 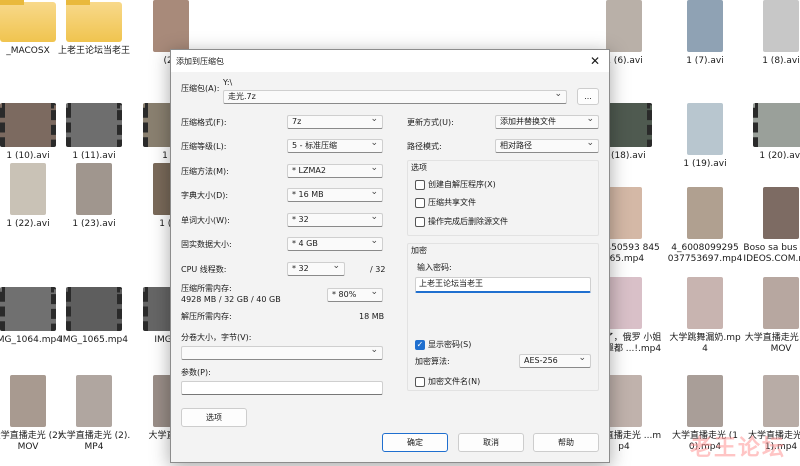 I want to click on update-select: 添加并替换文件, so click(x=547, y=122).